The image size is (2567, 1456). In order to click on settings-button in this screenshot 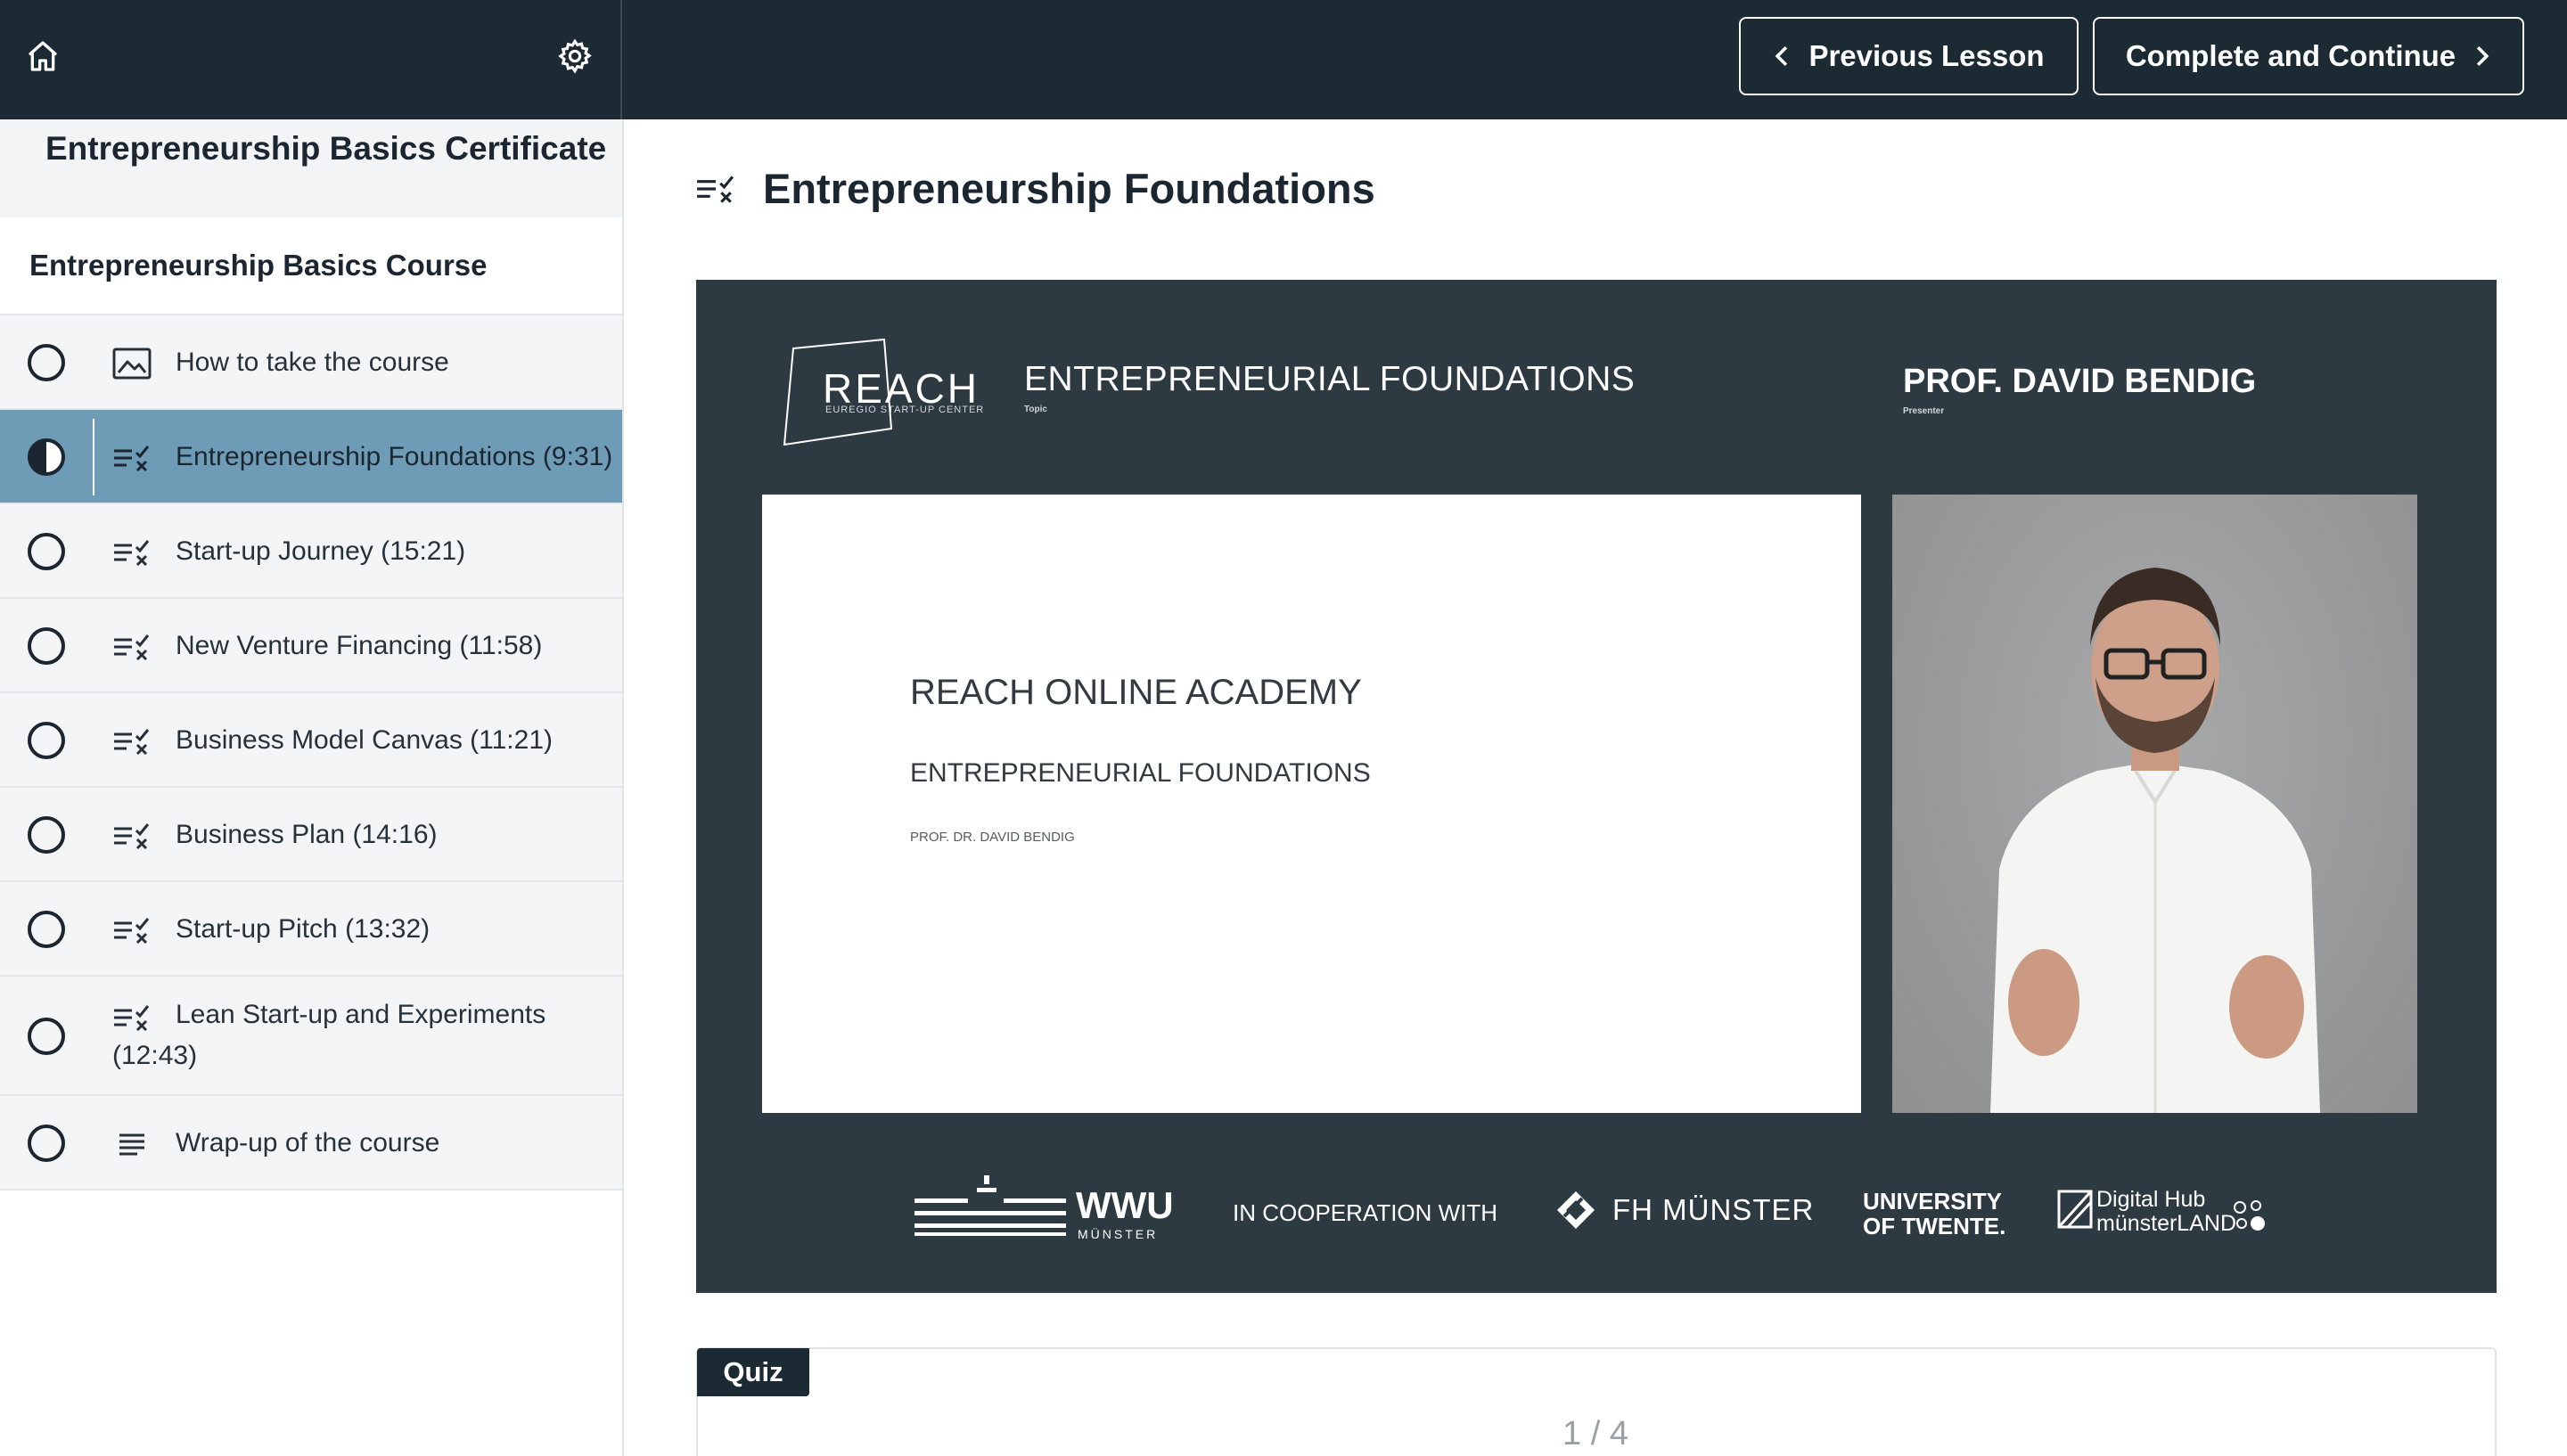, I will do `click(575, 56)`.